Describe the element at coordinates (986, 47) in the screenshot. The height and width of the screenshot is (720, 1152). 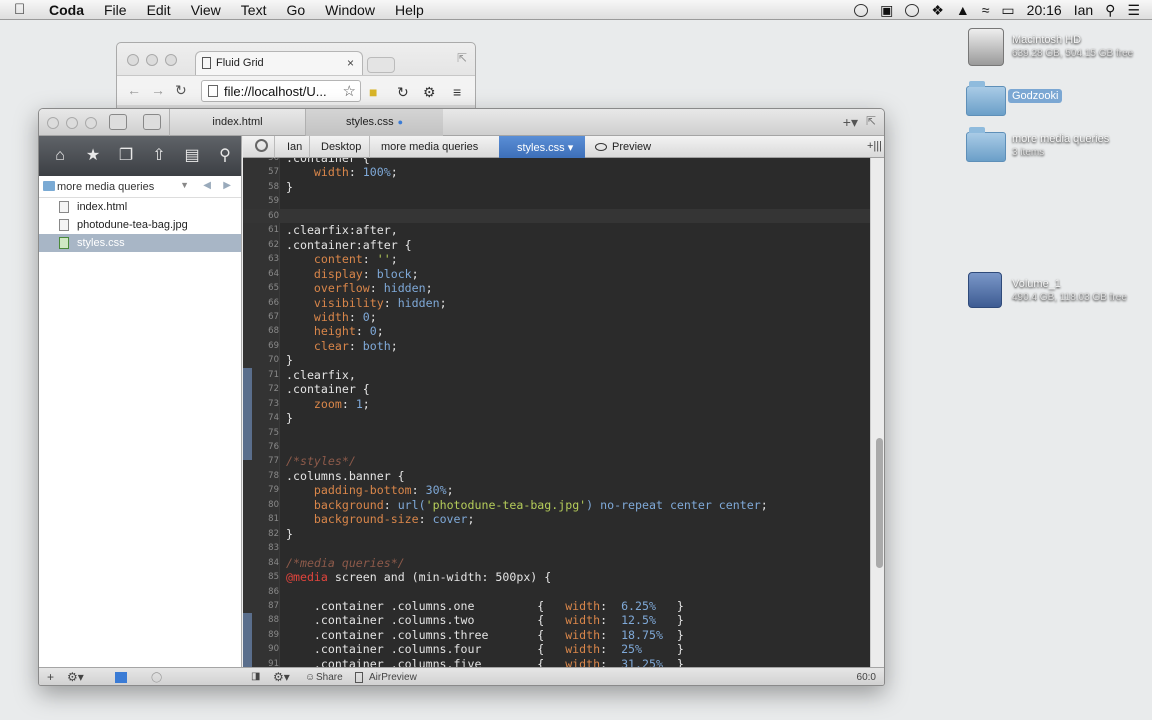
I see `hard-drive-icon` at that location.